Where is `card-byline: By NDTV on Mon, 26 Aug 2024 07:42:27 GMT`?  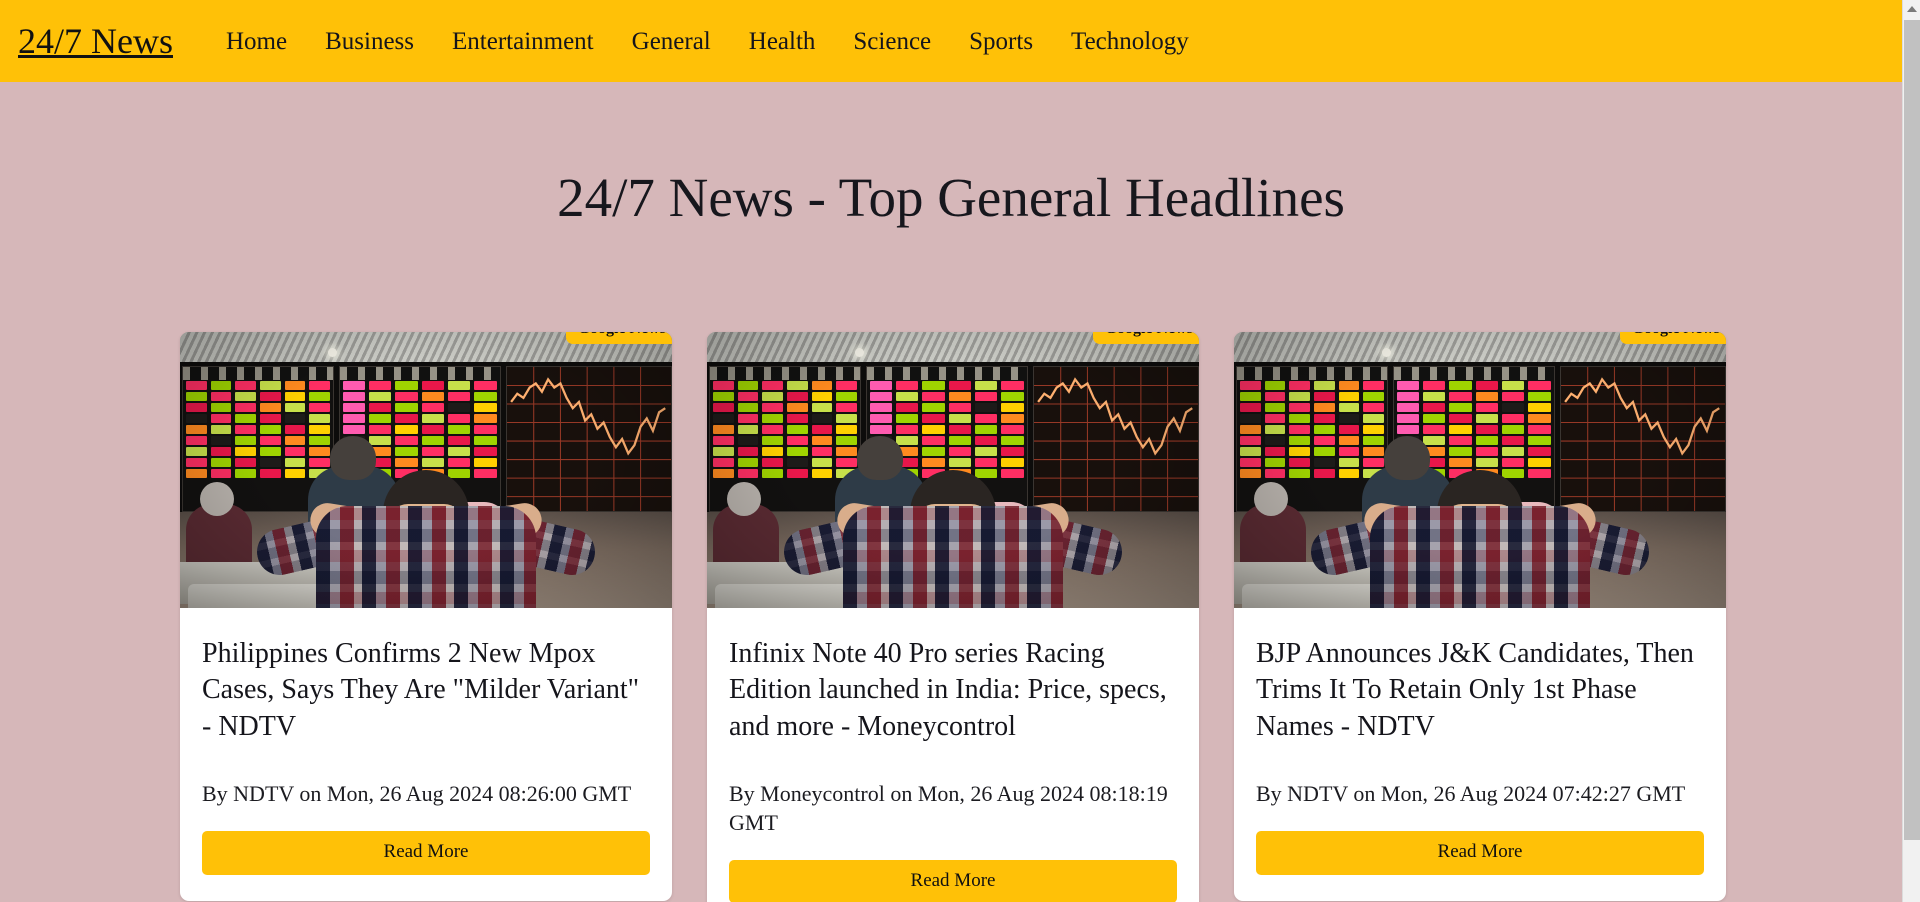
card-byline: By NDTV on Mon, 26 Aug 2024 07:42:27 GMT is located at coordinates (1471, 794).